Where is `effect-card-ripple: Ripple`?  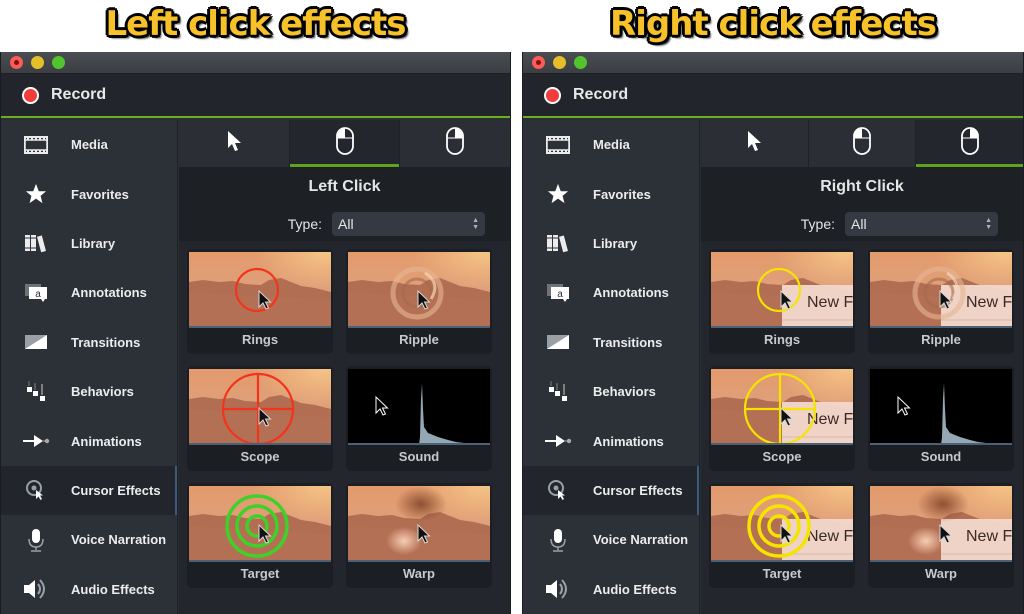 effect-card-ripple: Ripple is located at coordinates (419, 301).